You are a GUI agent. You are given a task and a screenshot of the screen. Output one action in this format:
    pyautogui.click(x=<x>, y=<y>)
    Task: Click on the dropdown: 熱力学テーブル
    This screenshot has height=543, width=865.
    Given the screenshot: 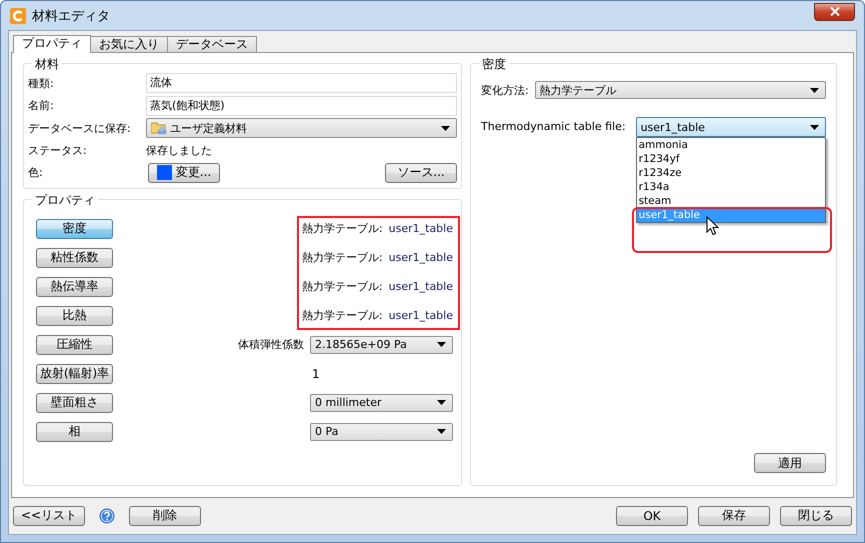 What is the action you would take?
    pyautogui.click(x=680, y=90)
    